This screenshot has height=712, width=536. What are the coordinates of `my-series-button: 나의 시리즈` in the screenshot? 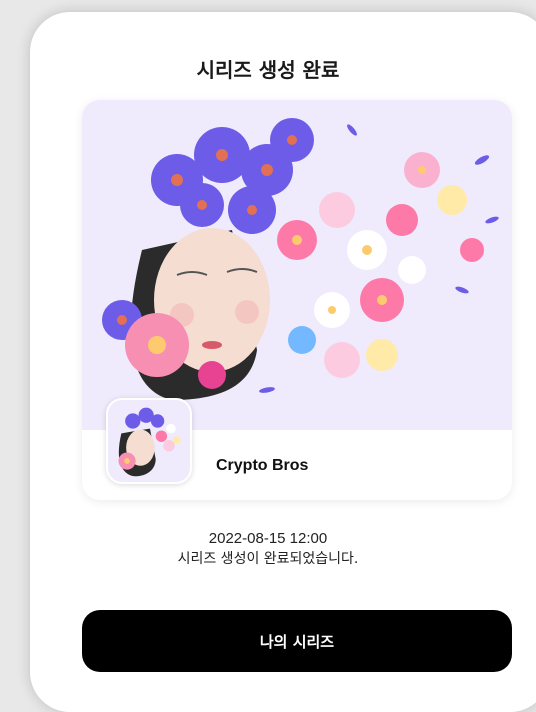 It's located at (297, 641).